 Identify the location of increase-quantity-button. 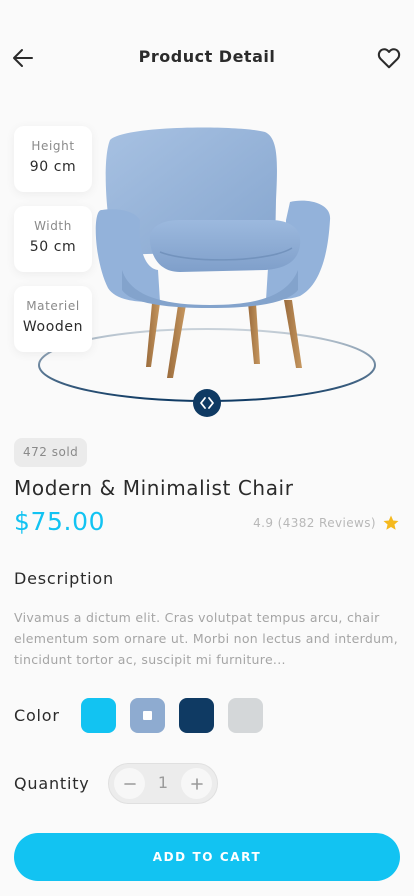
(196, 783).